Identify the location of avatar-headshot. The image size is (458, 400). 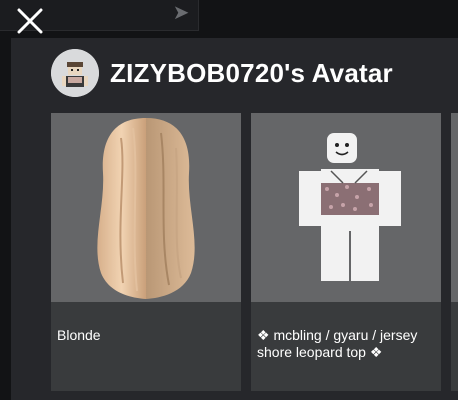
(75, 73).